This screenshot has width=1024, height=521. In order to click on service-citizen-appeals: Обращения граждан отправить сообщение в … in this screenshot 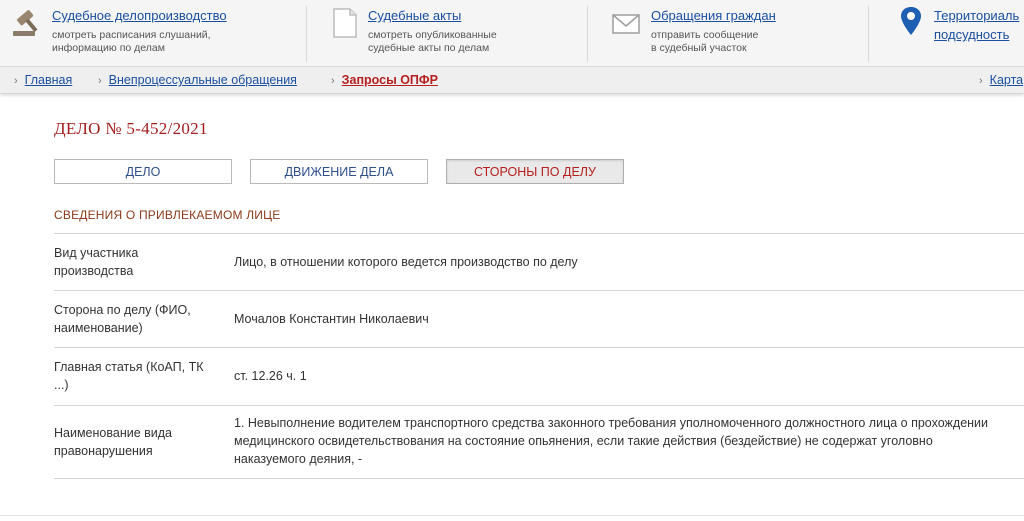, I will do `click(727, 33)`.